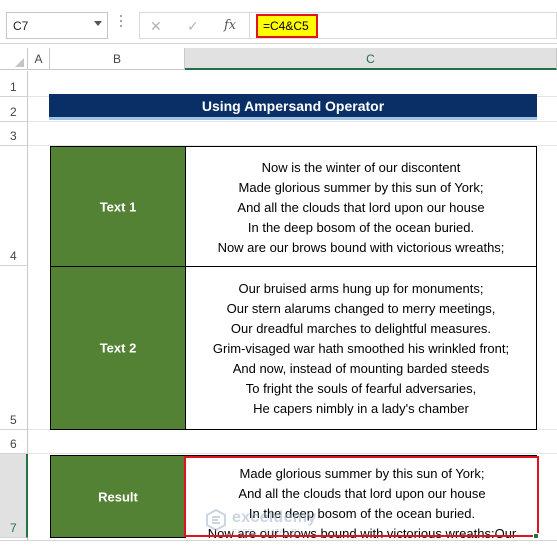 This screenshot has width=557, height=555. I want to click on row-header-7: 7, so click(14, 496).